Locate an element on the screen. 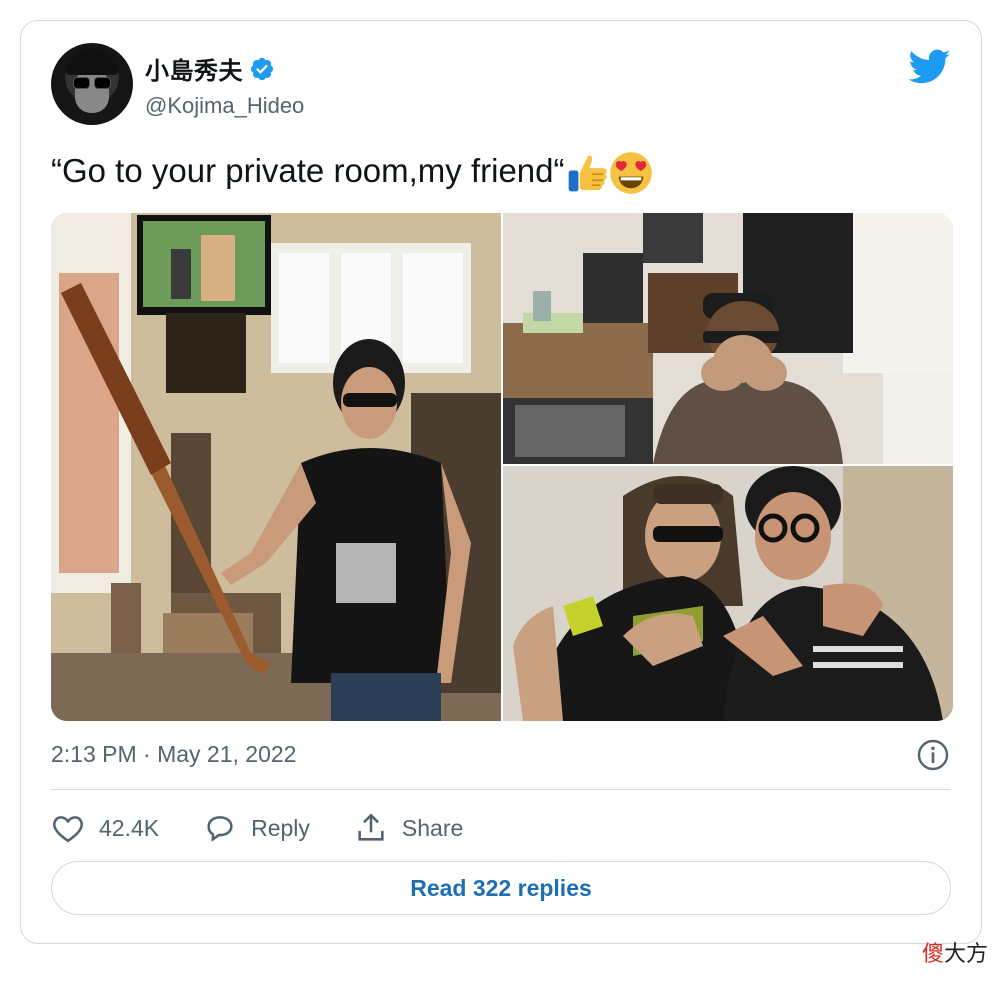  photo-2-scene is located at coordinates (728, 338).